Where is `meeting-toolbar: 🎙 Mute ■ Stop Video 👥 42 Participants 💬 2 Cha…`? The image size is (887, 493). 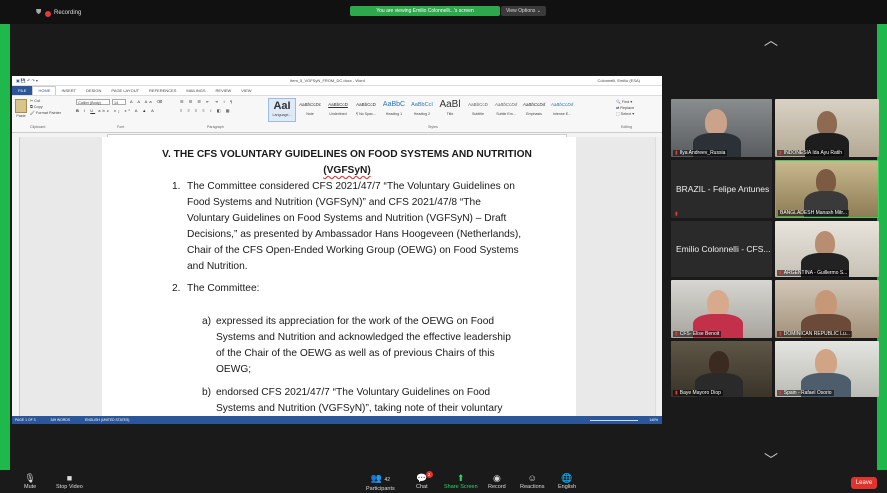
meeting-toolbar: 🎙 Mute ■ Stop Video 👥 42 Participants 💬 2 Cha… is located at coordinates (443, 481).